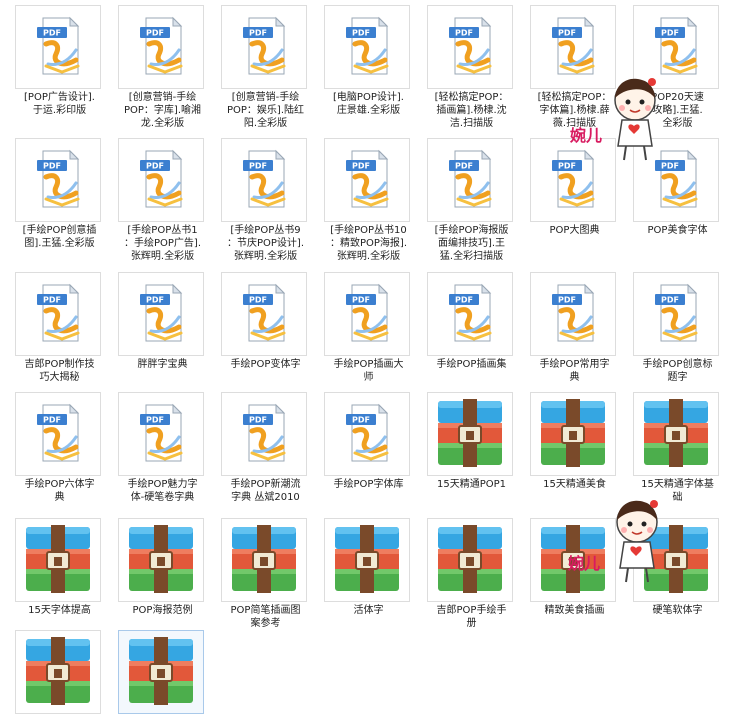  Describe the element at coordinates (265, 617) in the screenshot. I see `file-name-label: POP简笔插画图 案参考` at that location.